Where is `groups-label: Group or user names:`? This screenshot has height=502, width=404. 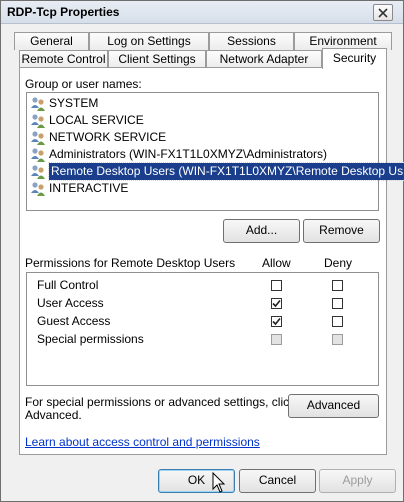 groups-label: Group or user names: is located at coordinates (83, 84).